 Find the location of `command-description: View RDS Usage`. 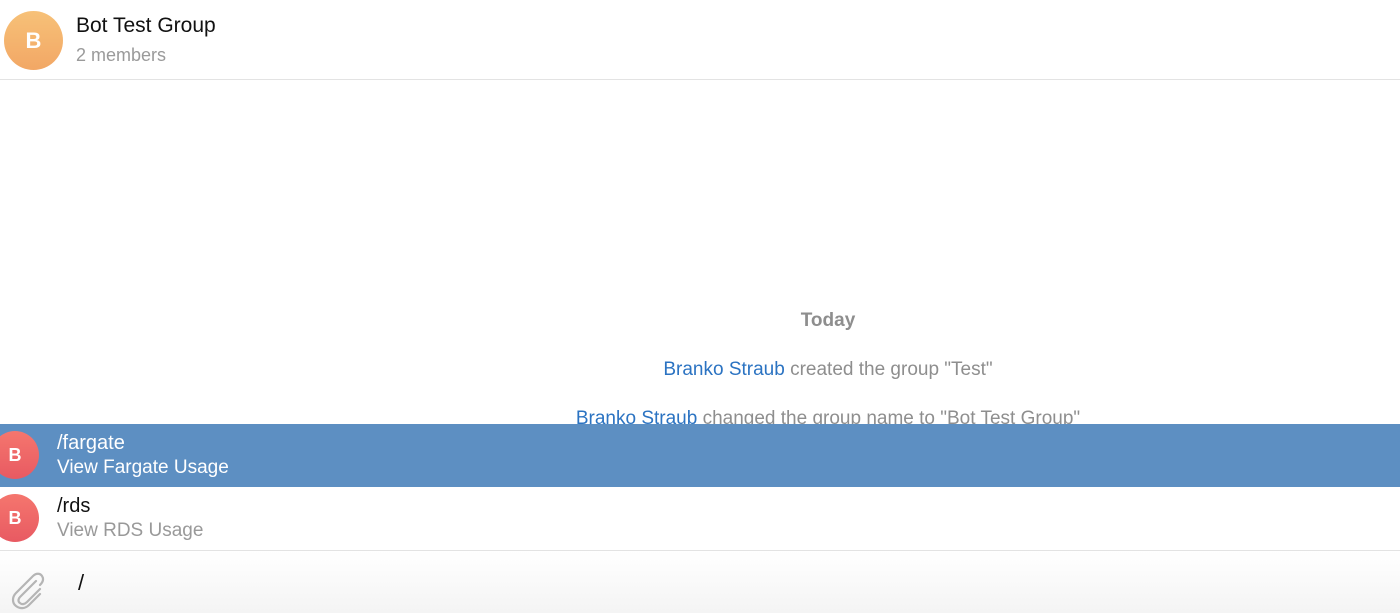

command-description: View RDS Usage is located at coordinates (130, 530).